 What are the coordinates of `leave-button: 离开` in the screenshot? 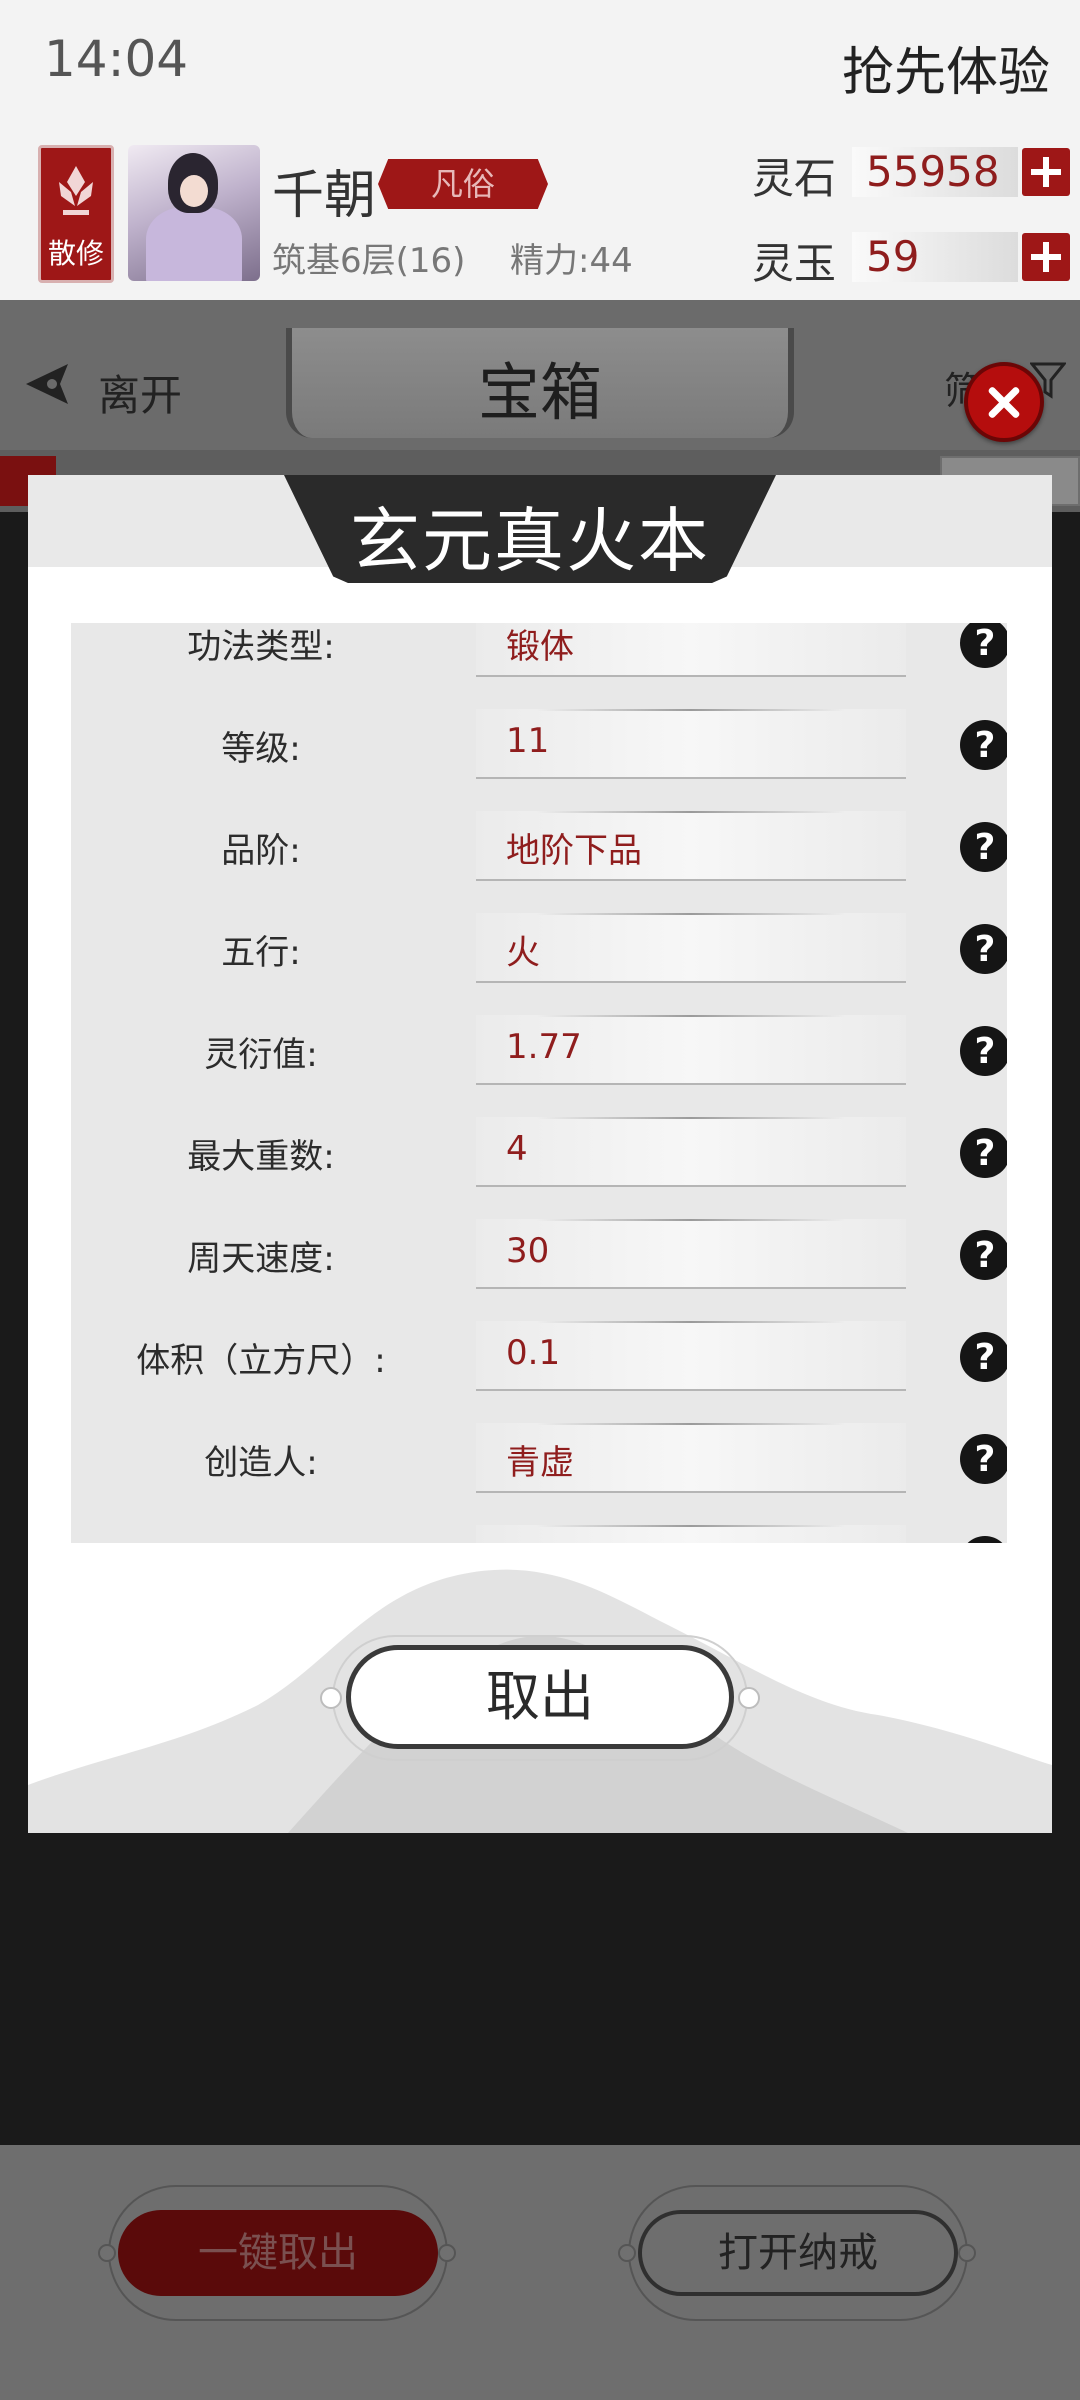 It's located at (140, 392).